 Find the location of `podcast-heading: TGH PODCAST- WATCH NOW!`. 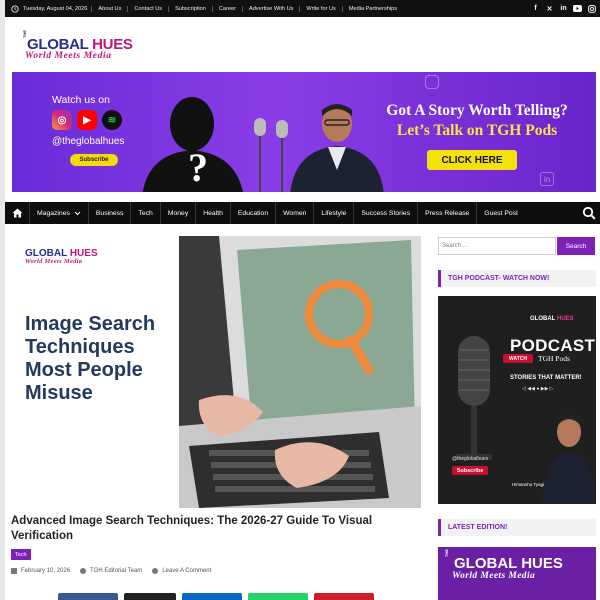

podcast-heading: TGH PODCAST- WATCH NOW! is located at coordinates (517, 278).